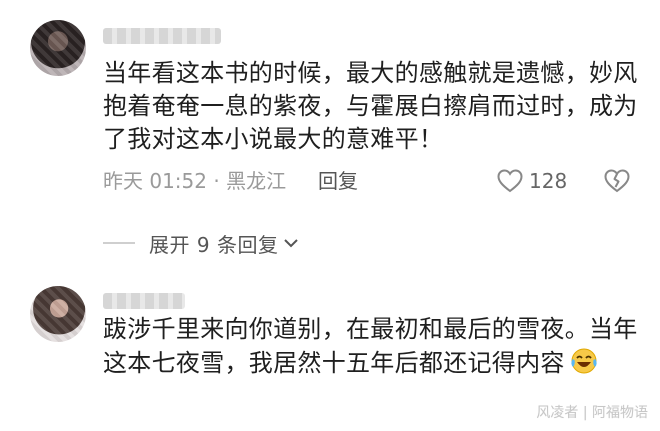 The width and height of the screenshot is (660, 431). I want to click on expand-divider, so click(119, 243).